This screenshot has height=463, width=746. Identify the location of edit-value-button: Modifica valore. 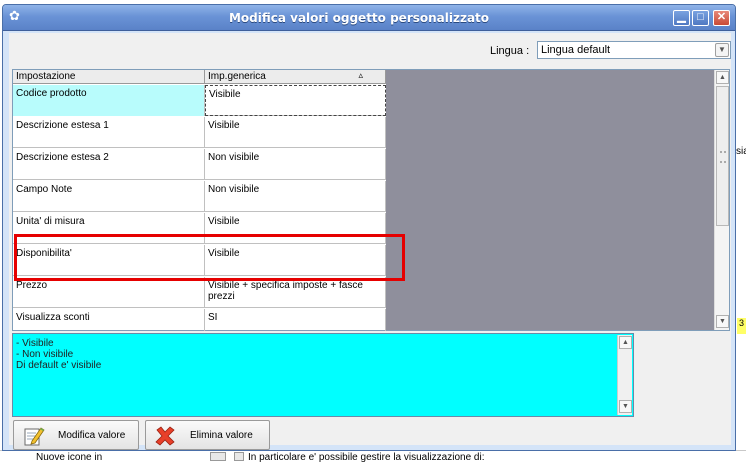
(76, 435).